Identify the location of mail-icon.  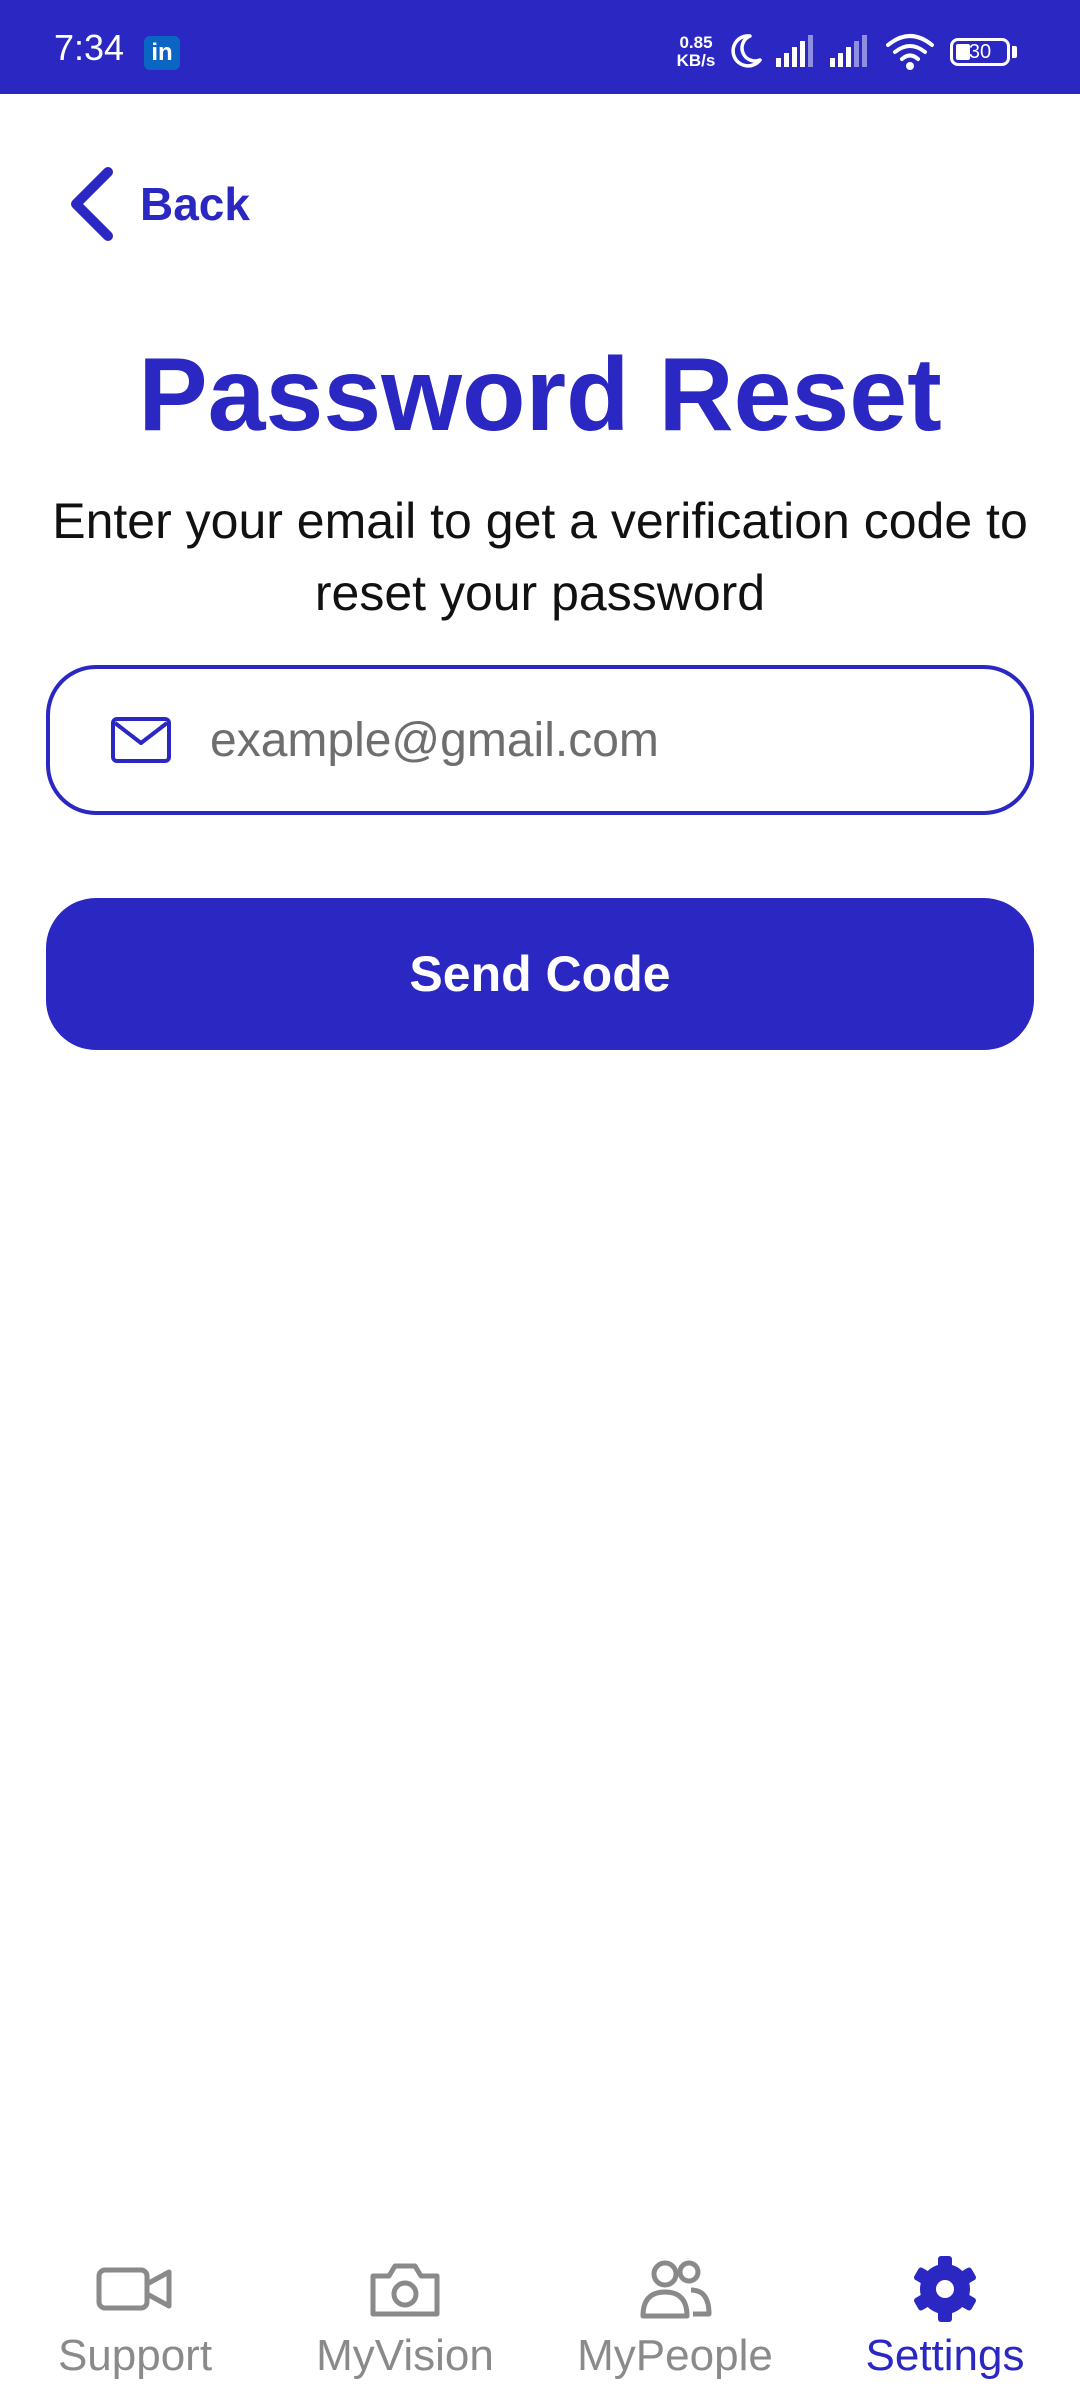
(141, 740).